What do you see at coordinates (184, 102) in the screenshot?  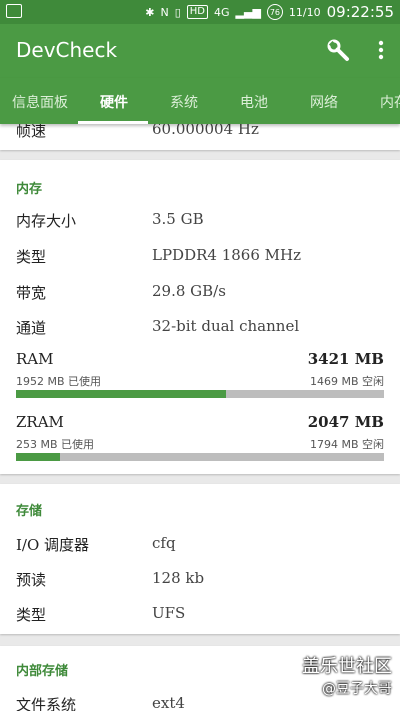 I see `tab-system: 系统` at bounding box center [184, 102].